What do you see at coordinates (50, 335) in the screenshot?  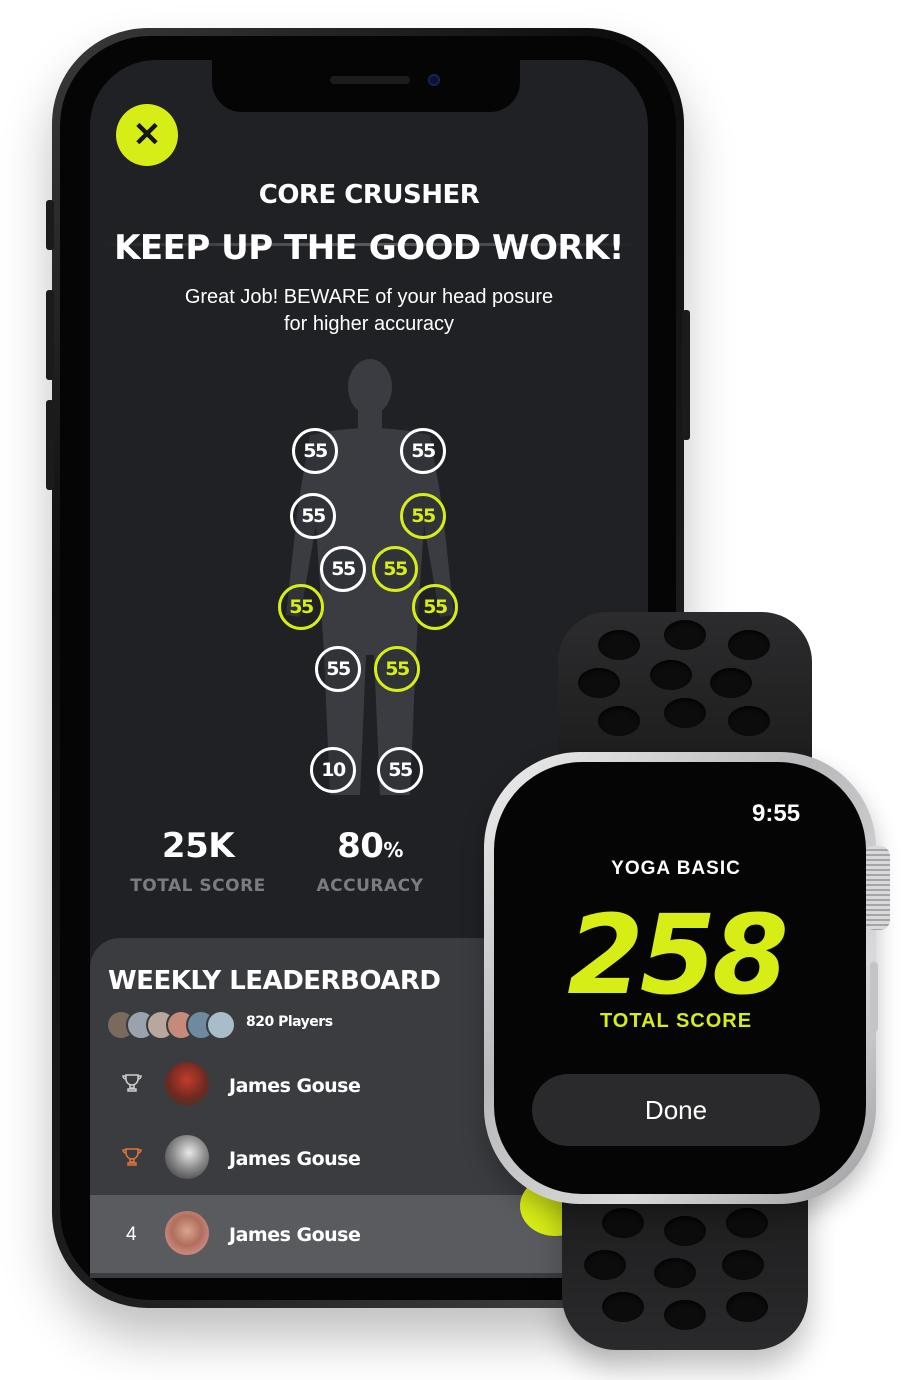 I see `volume-up-button` at bounding box center [50, 335].